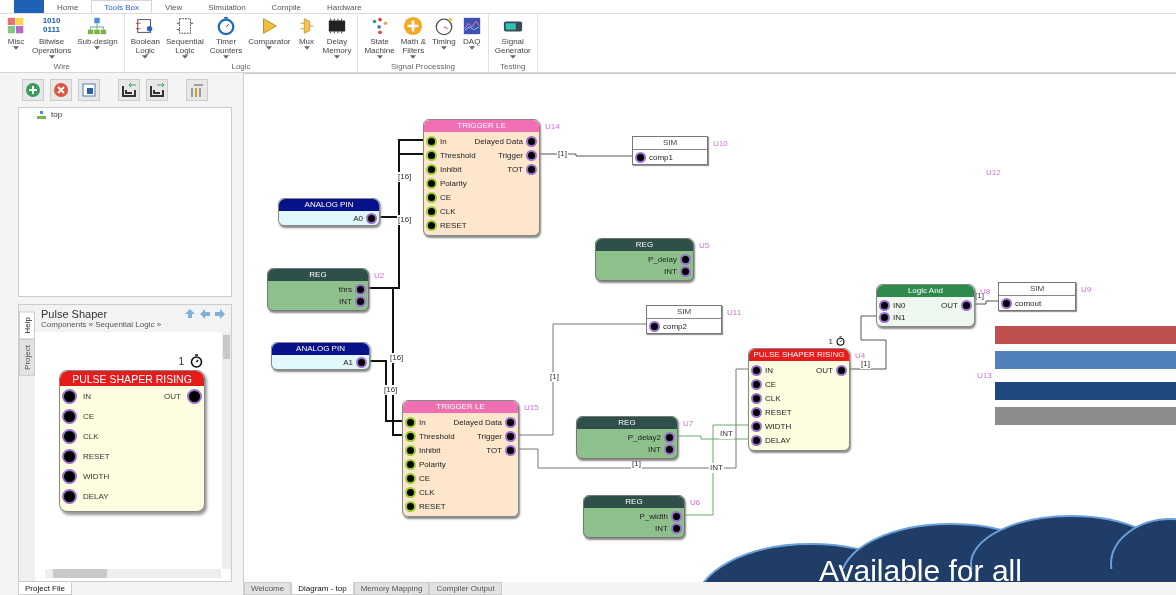 The width and height of the screenshot is (1176, 595). What do you see at coordinates (122, 6) in the screenshot?
I see `ribbon-tab: Tools Box` at bounding box center [122, 6].